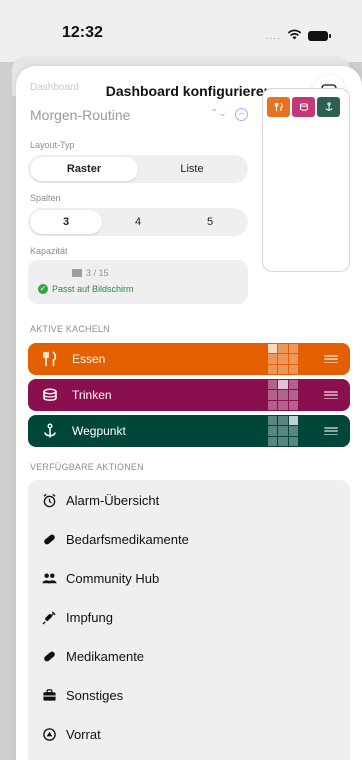 Image resolution: width=362 pixels, height=760 pixels. I want to click on profile-picker: Morgen-Routine ⌃⌄ −, so click(140, 115).